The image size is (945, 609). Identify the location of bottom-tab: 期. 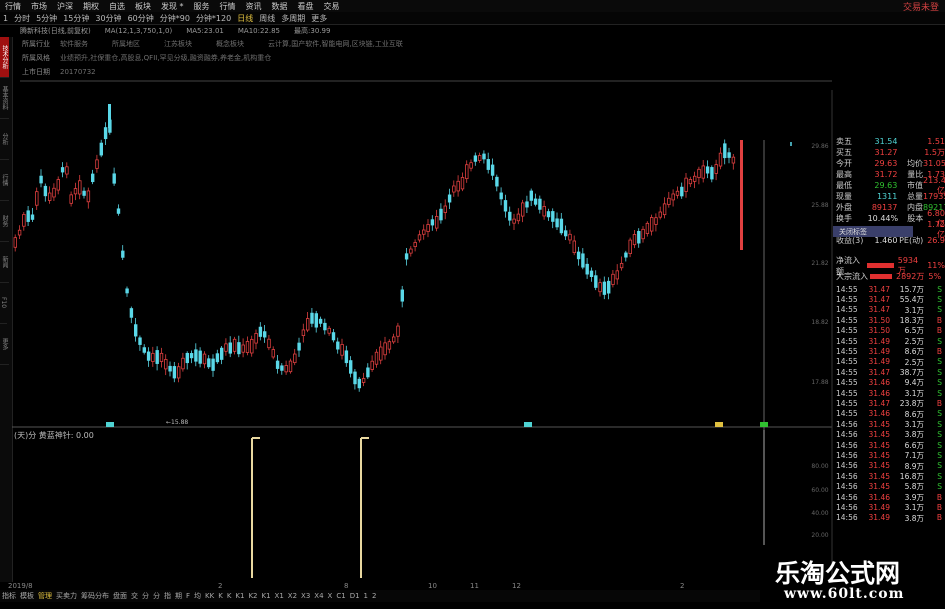
(178, 596).